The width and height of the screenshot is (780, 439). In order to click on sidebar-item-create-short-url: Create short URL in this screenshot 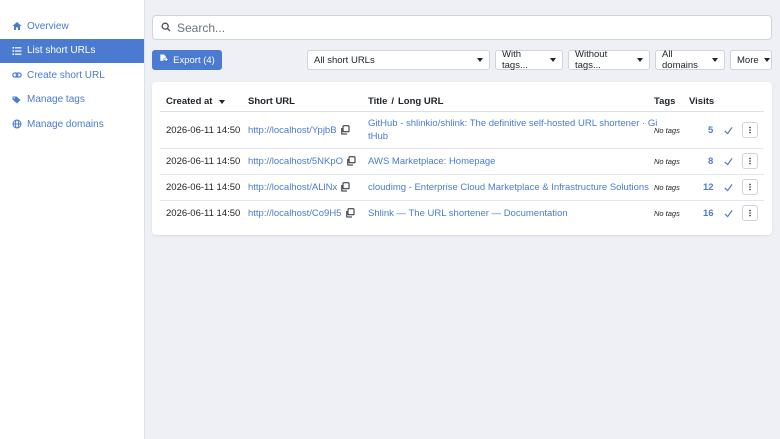, I will do `click(72, 75)`.